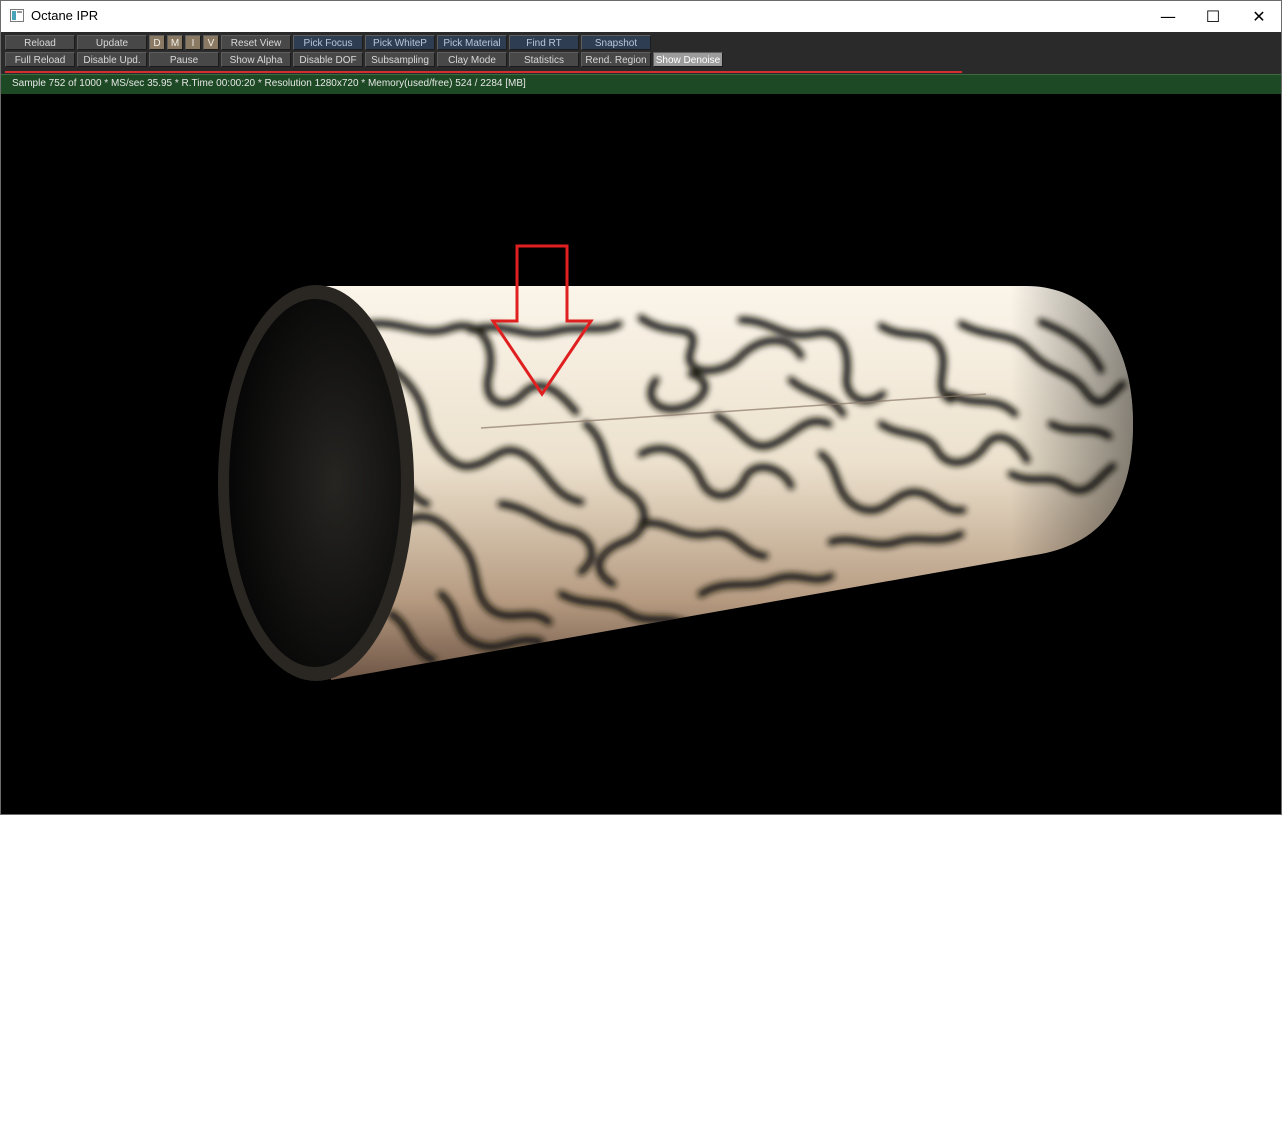 Image resolution: width=1282 pixels, height=1124 pixels. What do you see at coordinates (112, 59) in the screenshot?
I see `disable-update-button: Disable Upd.` at bounding box center [112, 59].